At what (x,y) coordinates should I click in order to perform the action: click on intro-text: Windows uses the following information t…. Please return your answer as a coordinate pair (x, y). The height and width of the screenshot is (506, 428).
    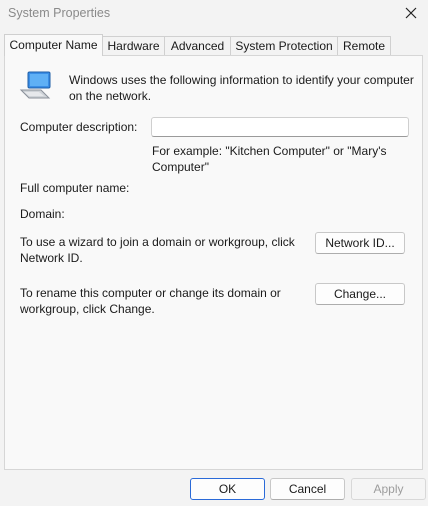
    Looking at the image, I should click on (241, 88).